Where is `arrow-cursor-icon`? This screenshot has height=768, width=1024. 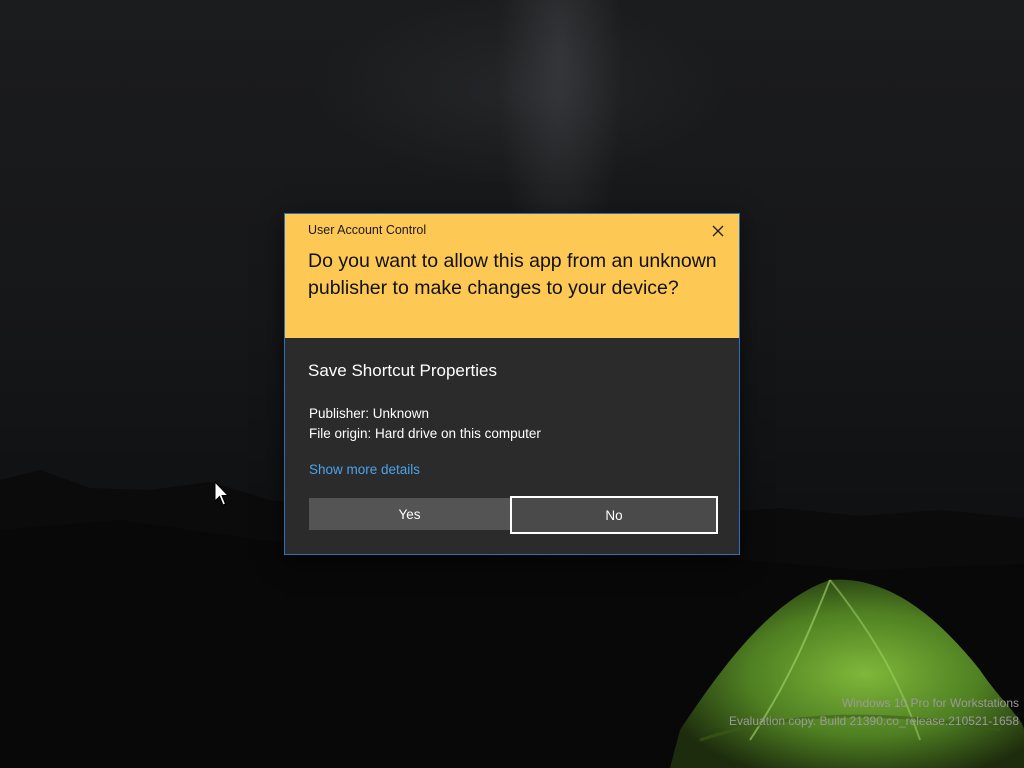 arrow-cursor-icon is located at coordinates (222, 493).